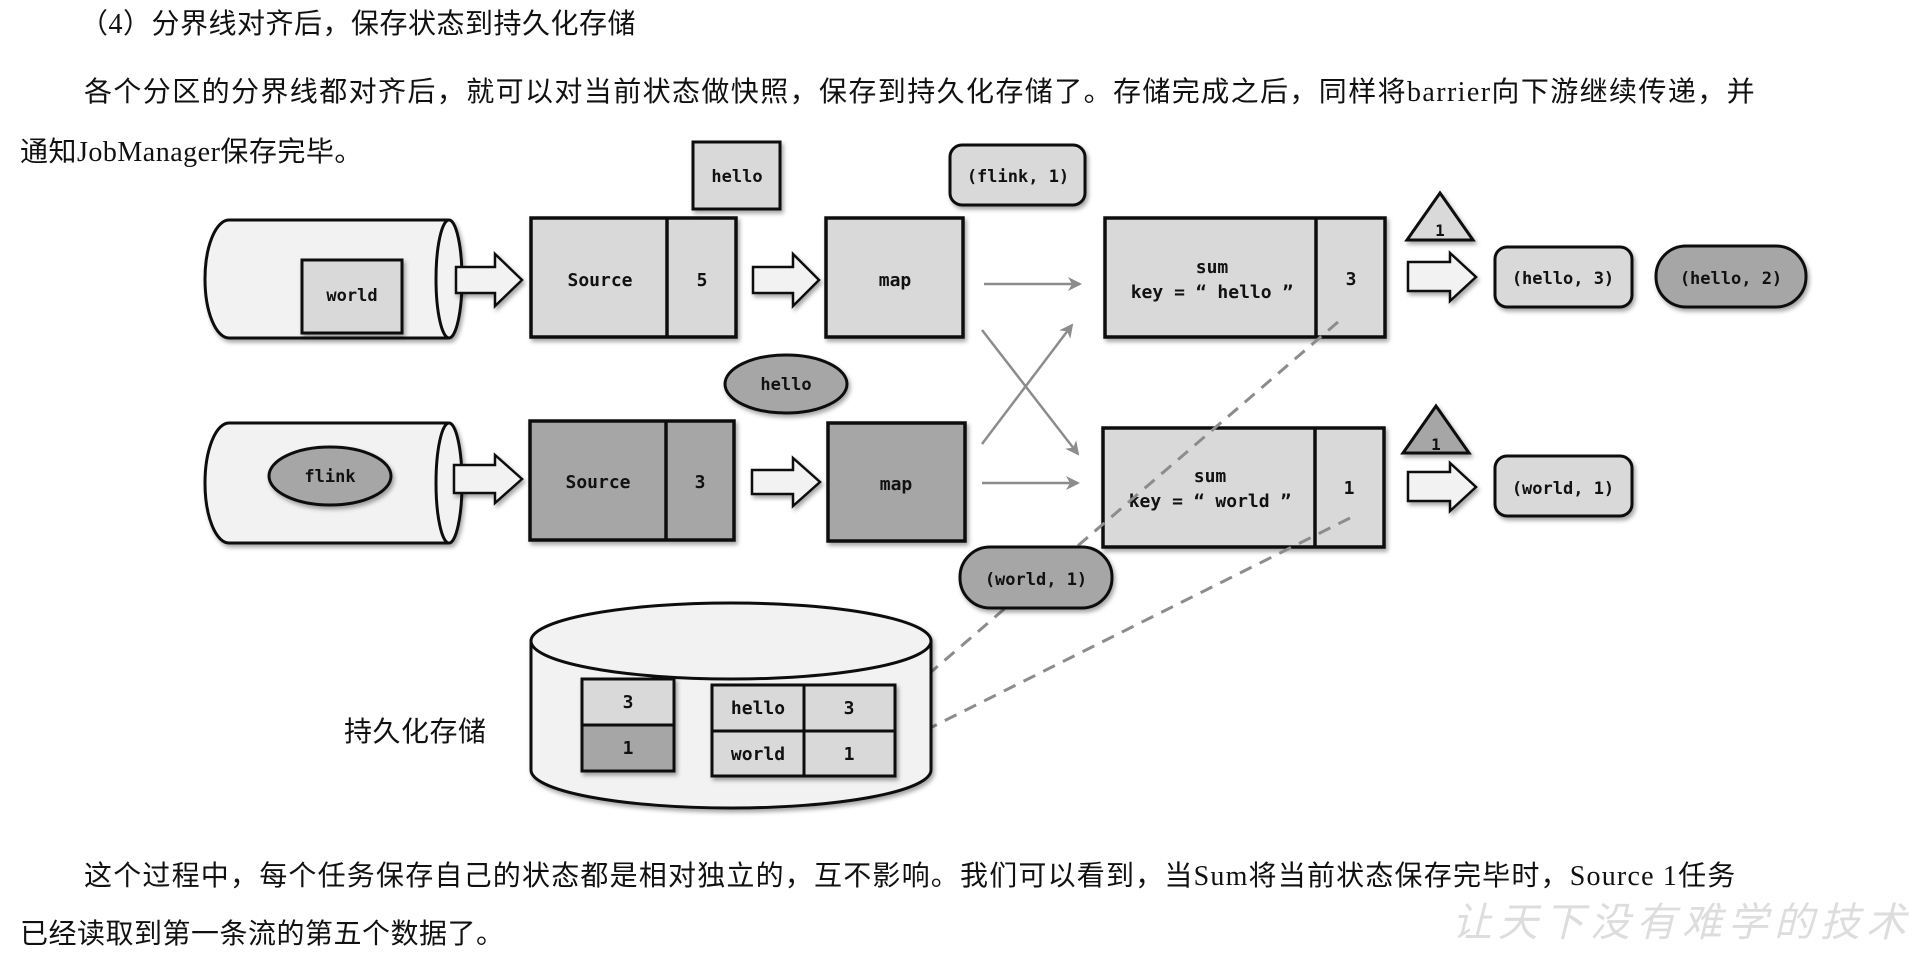 The height and width of the screenshot is (968, 1920). Describe the element at coordinates (1212, 292) in the screenshot. I see `sum-key: key = “ hello ”` at that location.